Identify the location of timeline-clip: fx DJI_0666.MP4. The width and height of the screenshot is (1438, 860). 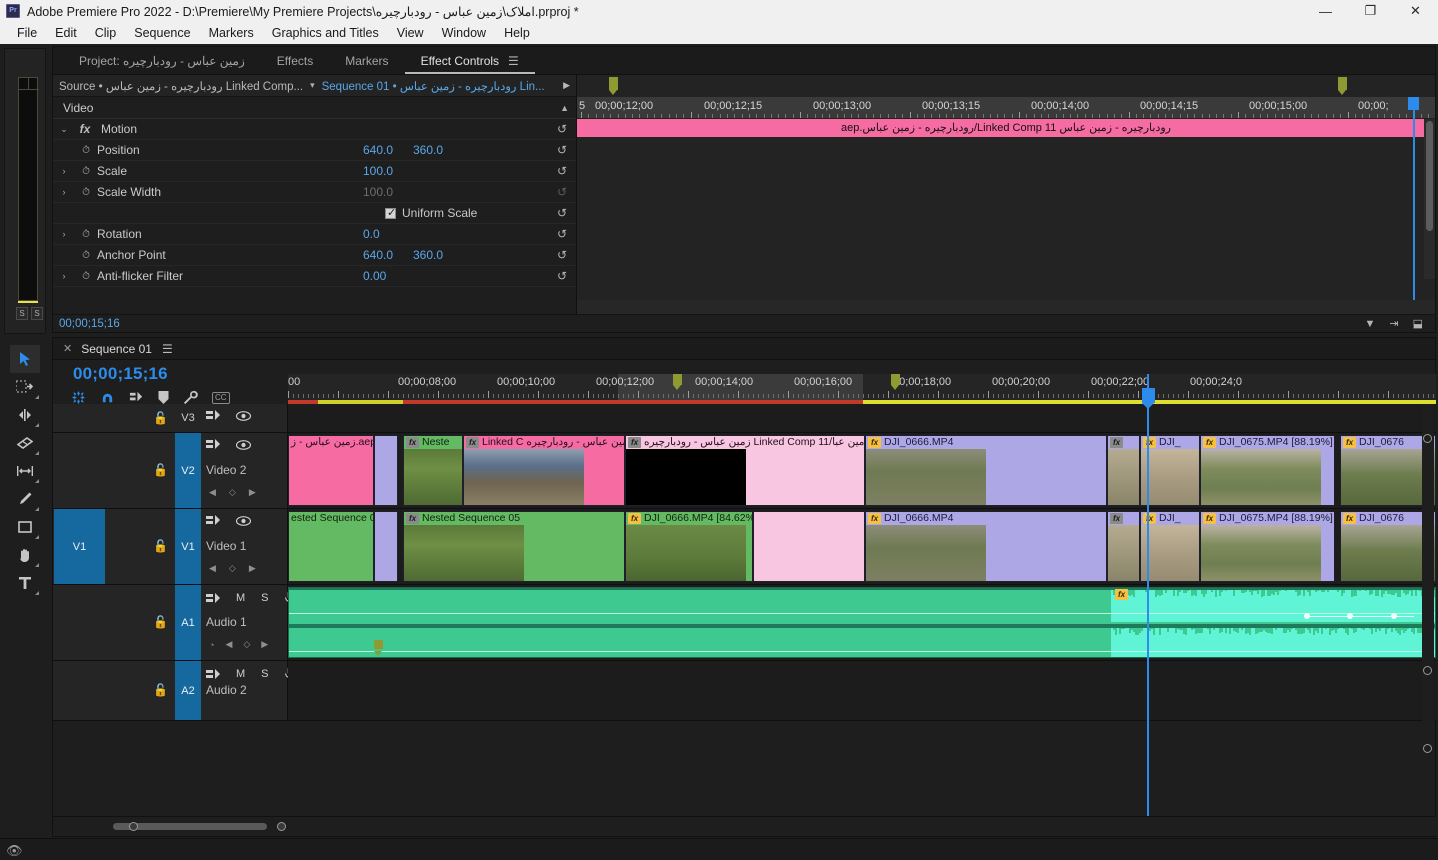
(986, 546).